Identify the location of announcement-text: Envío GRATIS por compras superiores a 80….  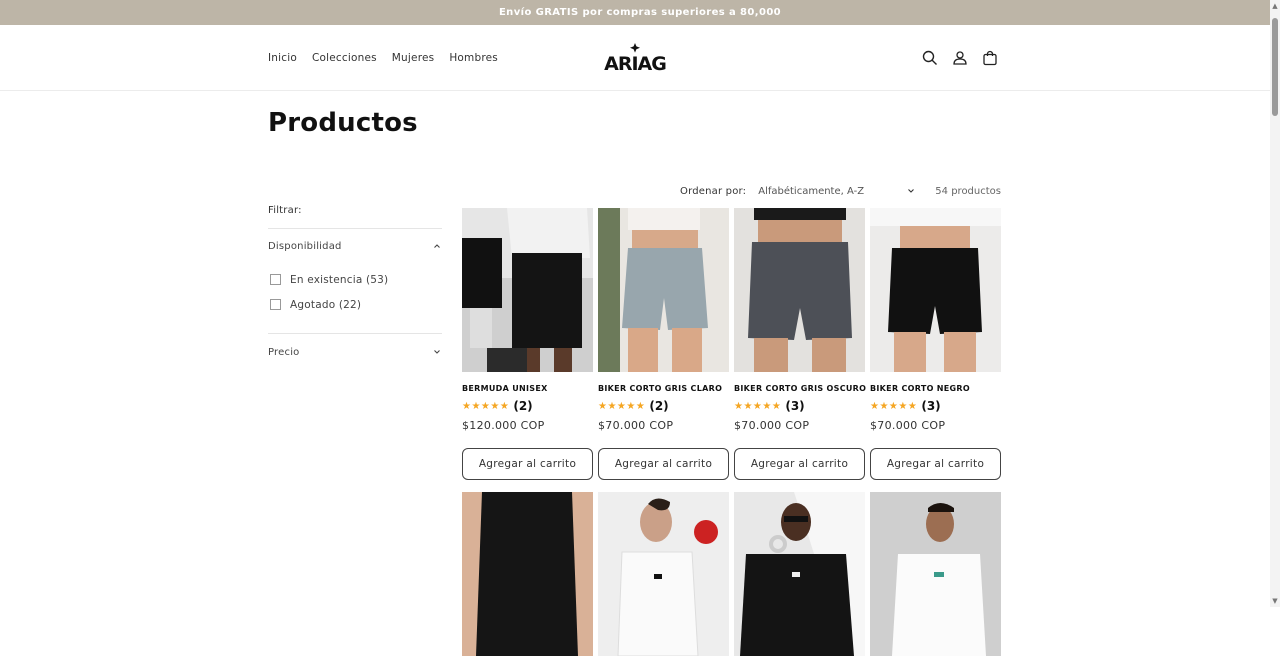
(640, 12).